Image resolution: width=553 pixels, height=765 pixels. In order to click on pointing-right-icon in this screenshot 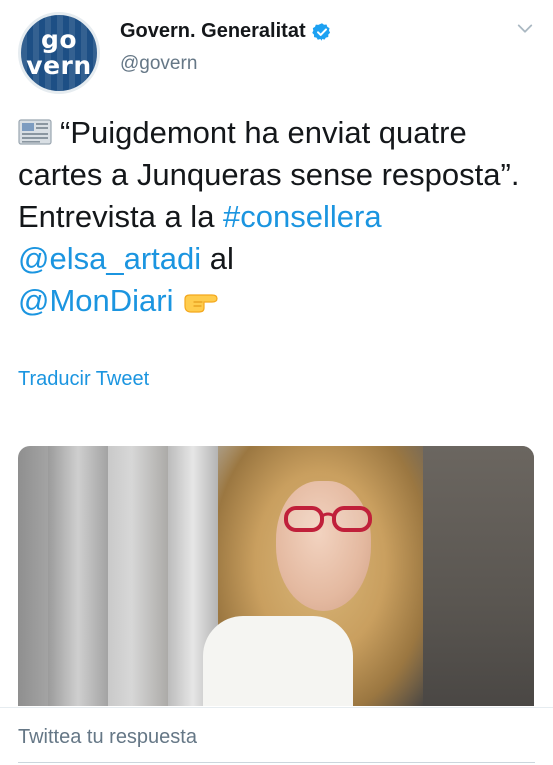, I will do `click(200, 303)`.